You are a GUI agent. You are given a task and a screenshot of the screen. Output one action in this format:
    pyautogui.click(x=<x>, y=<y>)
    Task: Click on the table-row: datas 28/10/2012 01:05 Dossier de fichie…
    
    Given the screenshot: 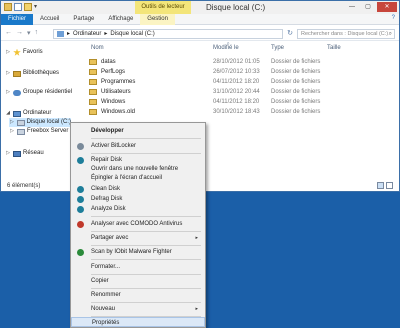 What is the action you would take?
    pyautogui.click(x=237, y=62)
    